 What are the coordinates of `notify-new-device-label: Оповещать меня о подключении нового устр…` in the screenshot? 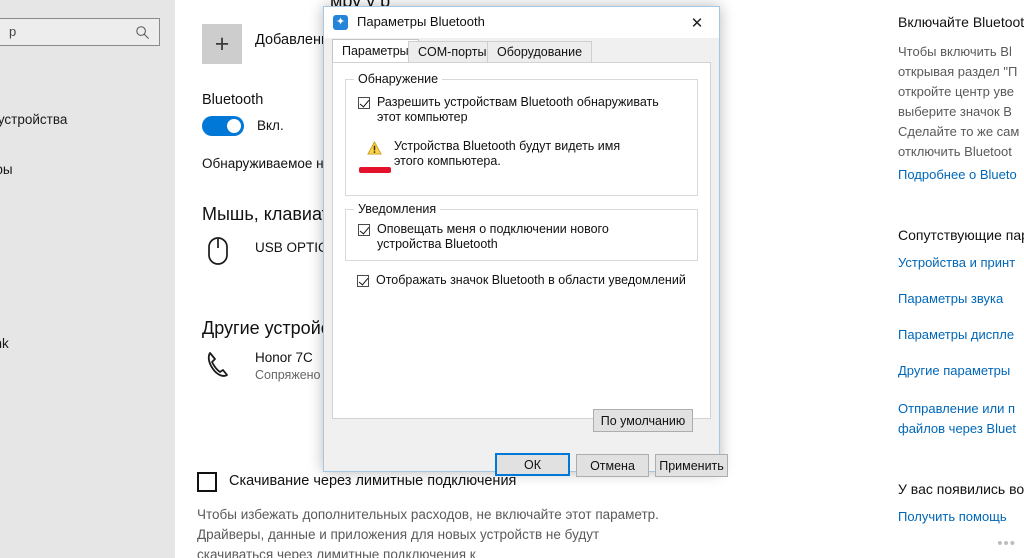 It's located at (493, 236).